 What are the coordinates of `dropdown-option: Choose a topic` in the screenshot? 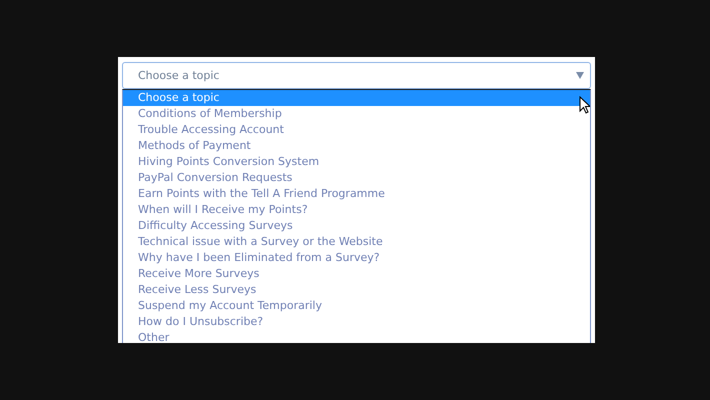 It's located at (356, 98).